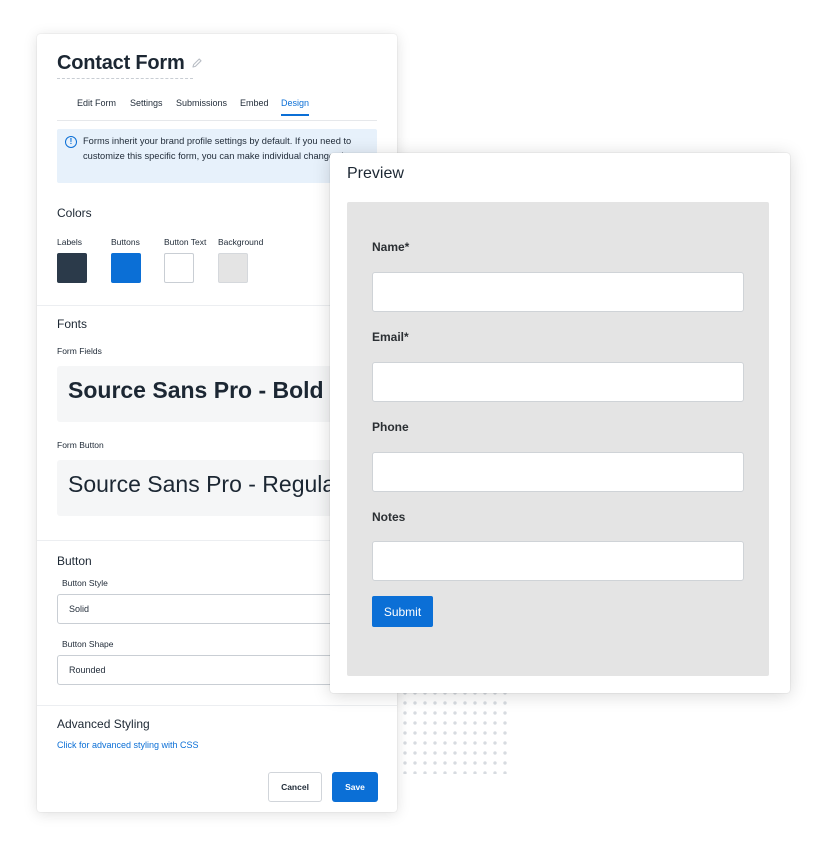  What do you see at coordinates (389, 517) in the screenshot?
I see `preview-notes-label: Notes` at bounding box center [389, 517].